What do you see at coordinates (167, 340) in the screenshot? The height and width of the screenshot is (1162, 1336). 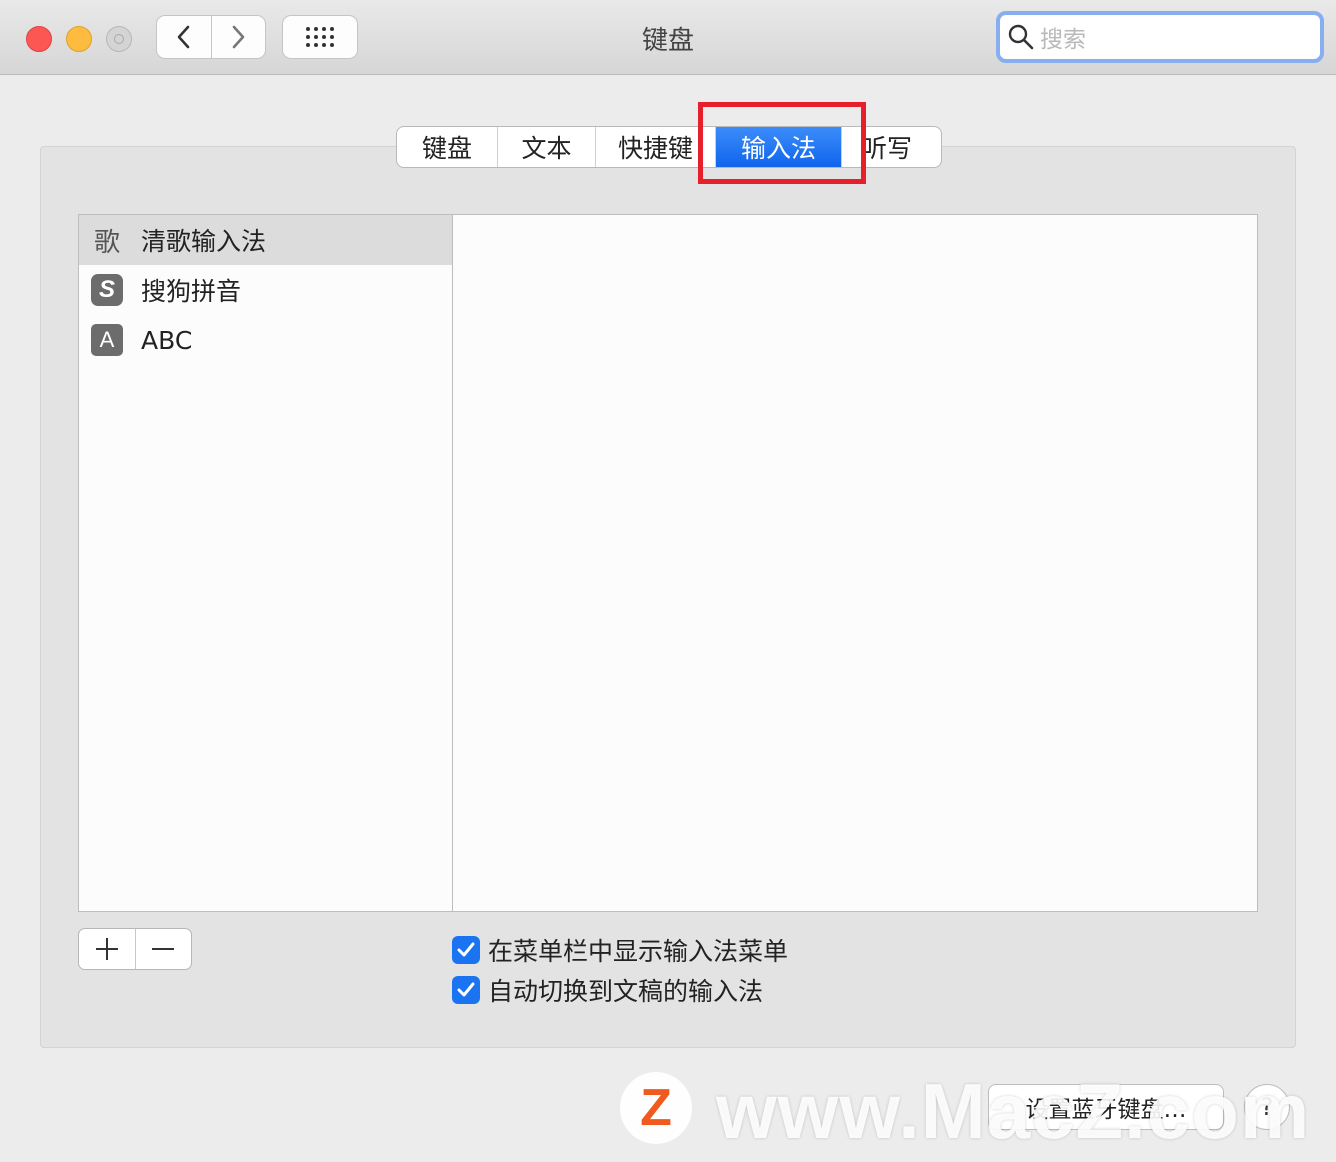 I see `list-item-label: ABC` at bounding box center [167, 340].